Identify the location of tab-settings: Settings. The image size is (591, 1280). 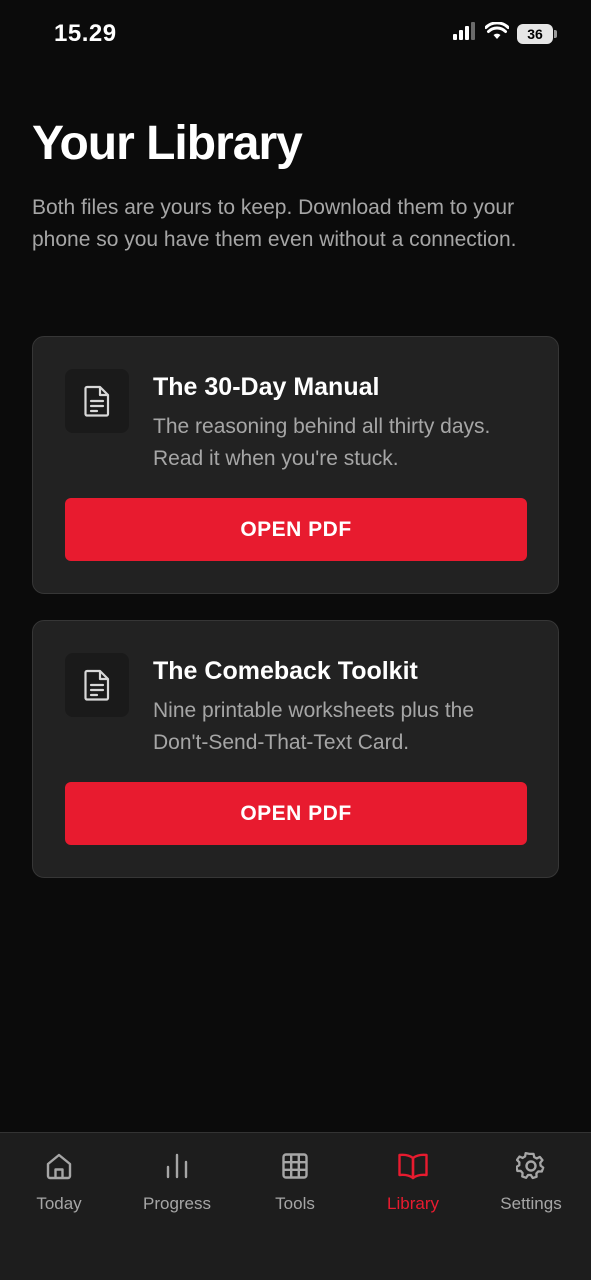
(531, 1182).